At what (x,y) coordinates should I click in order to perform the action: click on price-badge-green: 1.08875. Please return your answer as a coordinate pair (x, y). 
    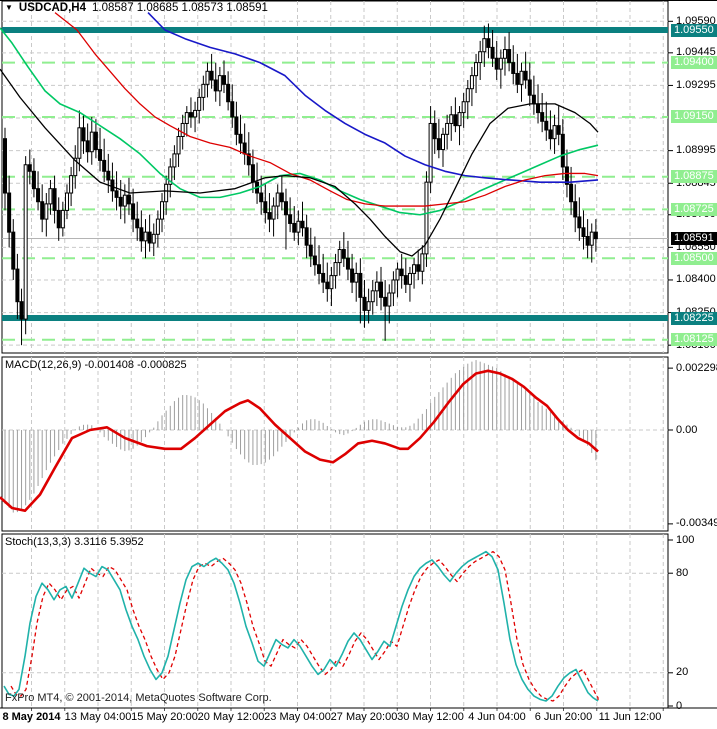
    Looking at the image, I should click on (694, 177).